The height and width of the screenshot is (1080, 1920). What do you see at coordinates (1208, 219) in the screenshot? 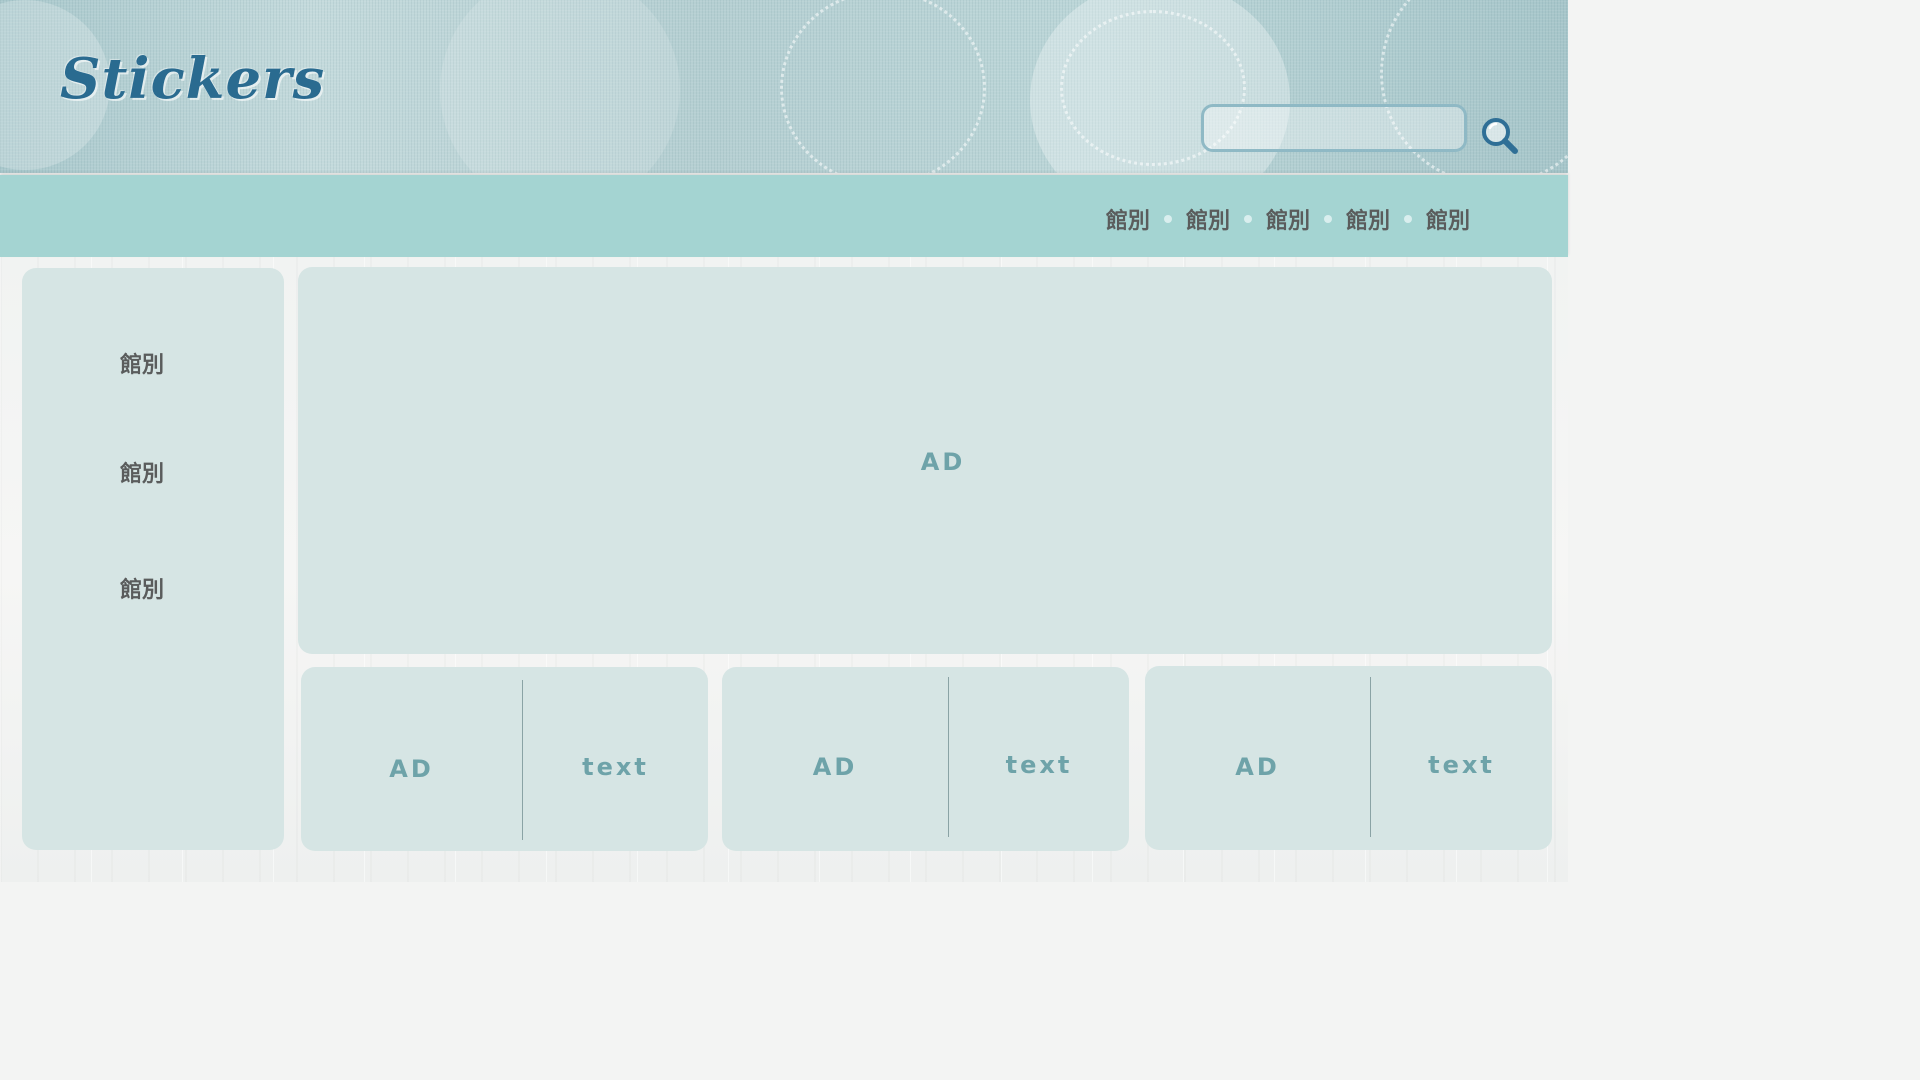
I see `nav-item-2: 館別` at bounding box center [1208, 219].